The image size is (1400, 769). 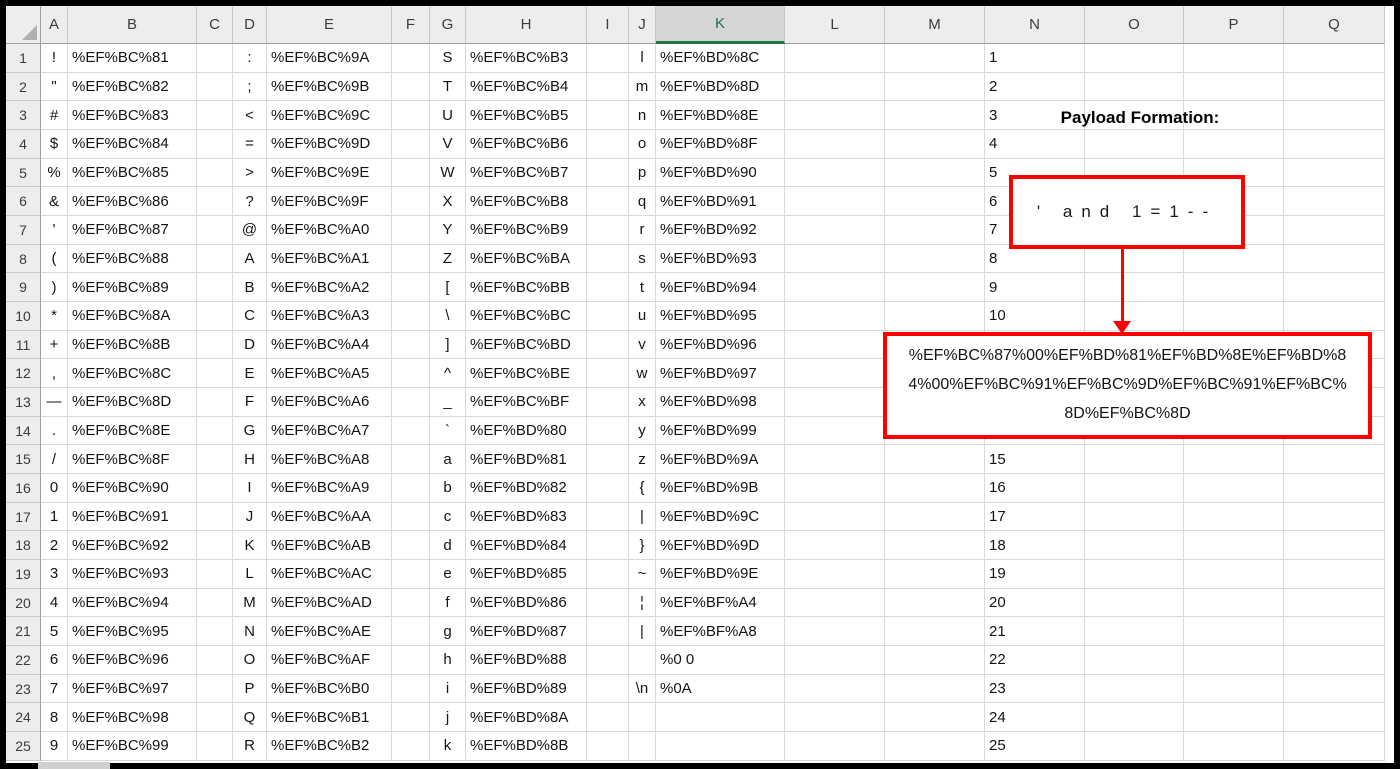 I want to click on cell-H13: %EF%BC%BF, so click(x=526, y=402).